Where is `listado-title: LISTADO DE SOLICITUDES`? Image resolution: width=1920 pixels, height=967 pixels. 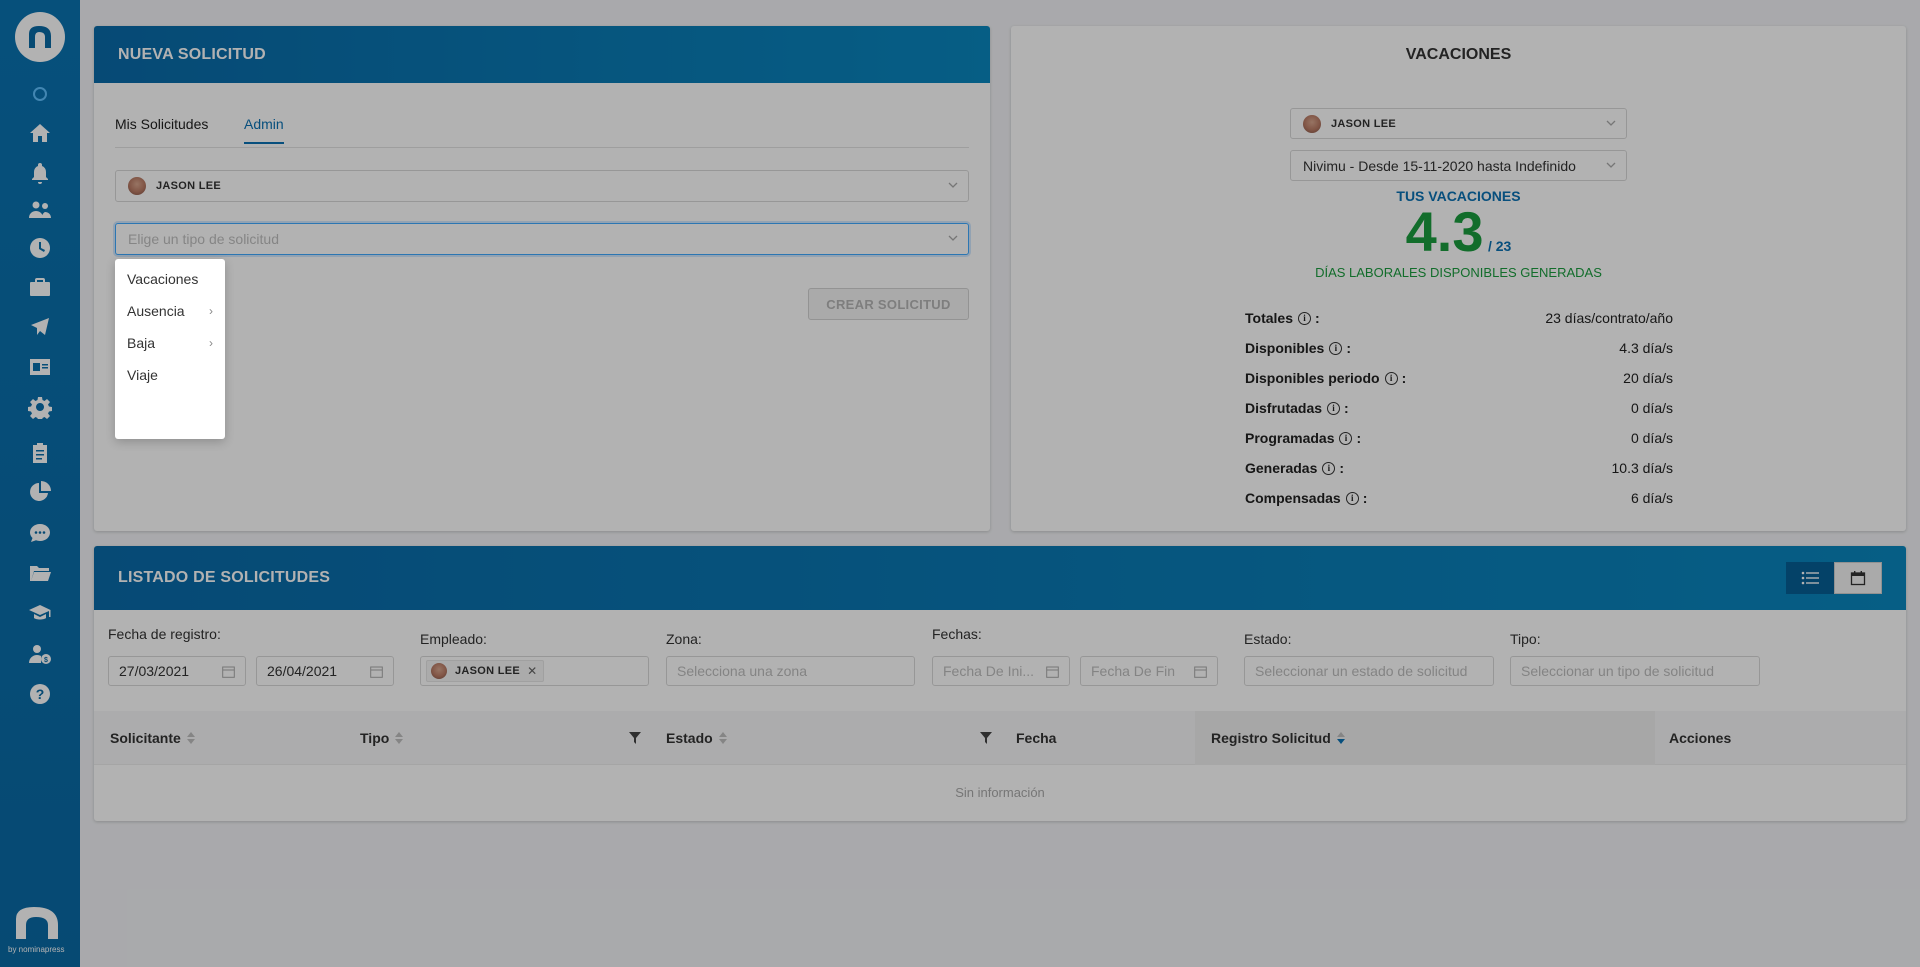
listado-title: LISTADO DE SOLICITUDES is located at coordinates (224, 577).